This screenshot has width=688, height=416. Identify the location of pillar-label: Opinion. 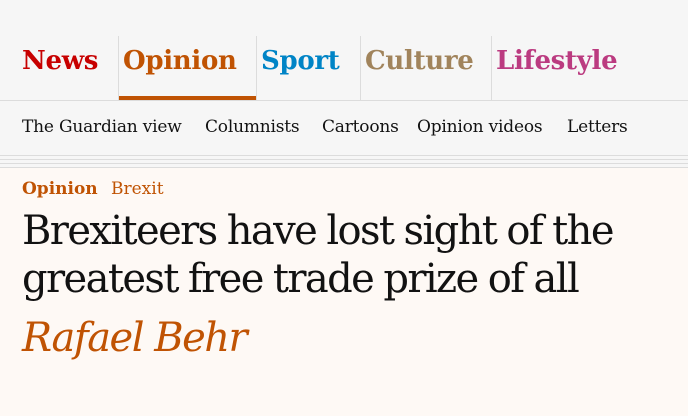
(180, 61).